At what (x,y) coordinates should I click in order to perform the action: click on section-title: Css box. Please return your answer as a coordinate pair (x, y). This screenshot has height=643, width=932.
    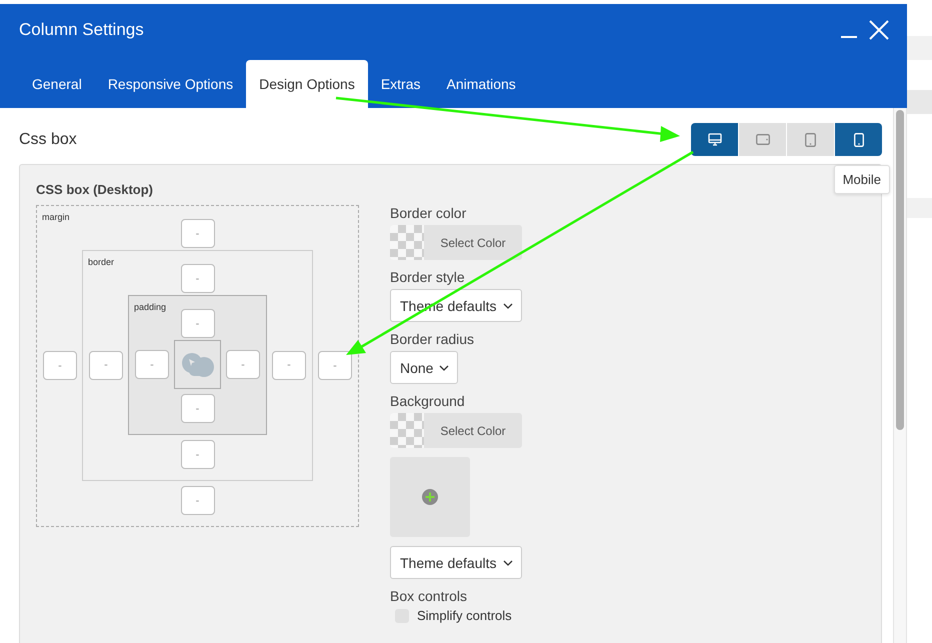
    Looking at the image, I should click on (48, 139).